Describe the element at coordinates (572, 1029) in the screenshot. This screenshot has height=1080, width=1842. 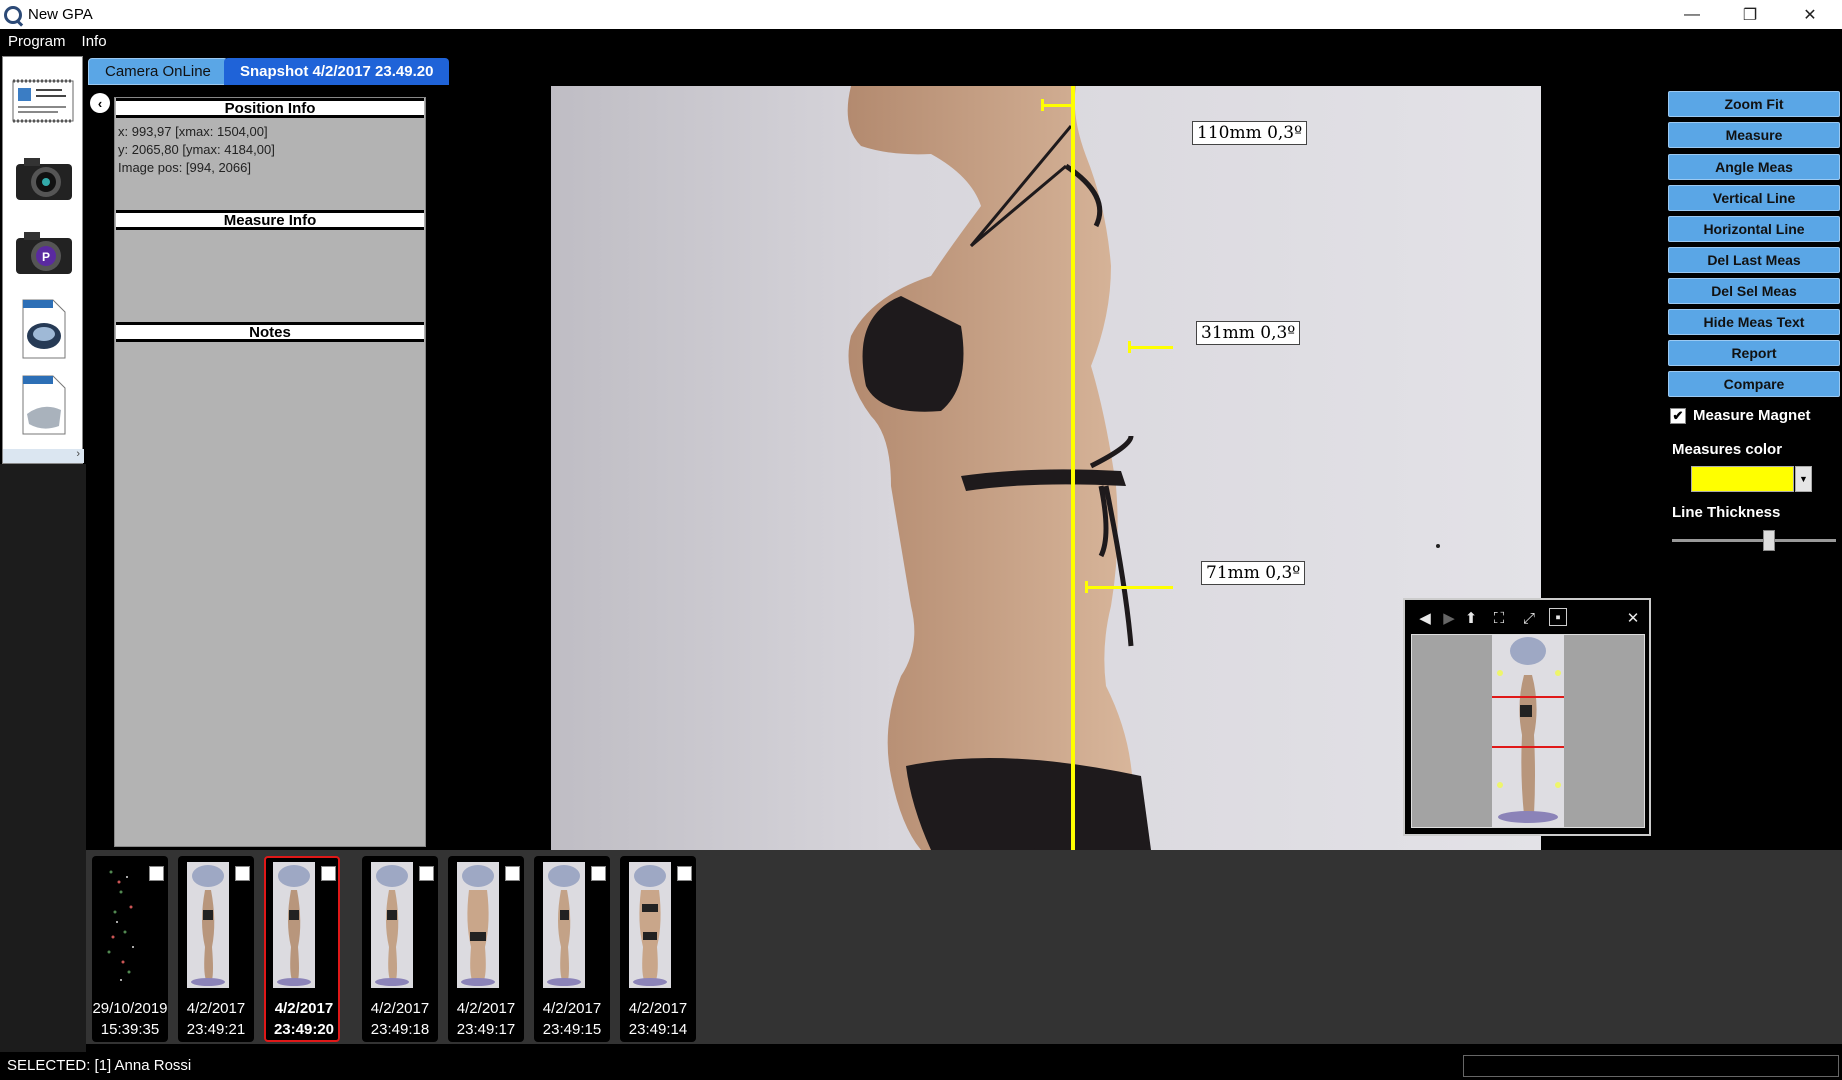
I see `thumbnail-time: 23:49:15` at that location.